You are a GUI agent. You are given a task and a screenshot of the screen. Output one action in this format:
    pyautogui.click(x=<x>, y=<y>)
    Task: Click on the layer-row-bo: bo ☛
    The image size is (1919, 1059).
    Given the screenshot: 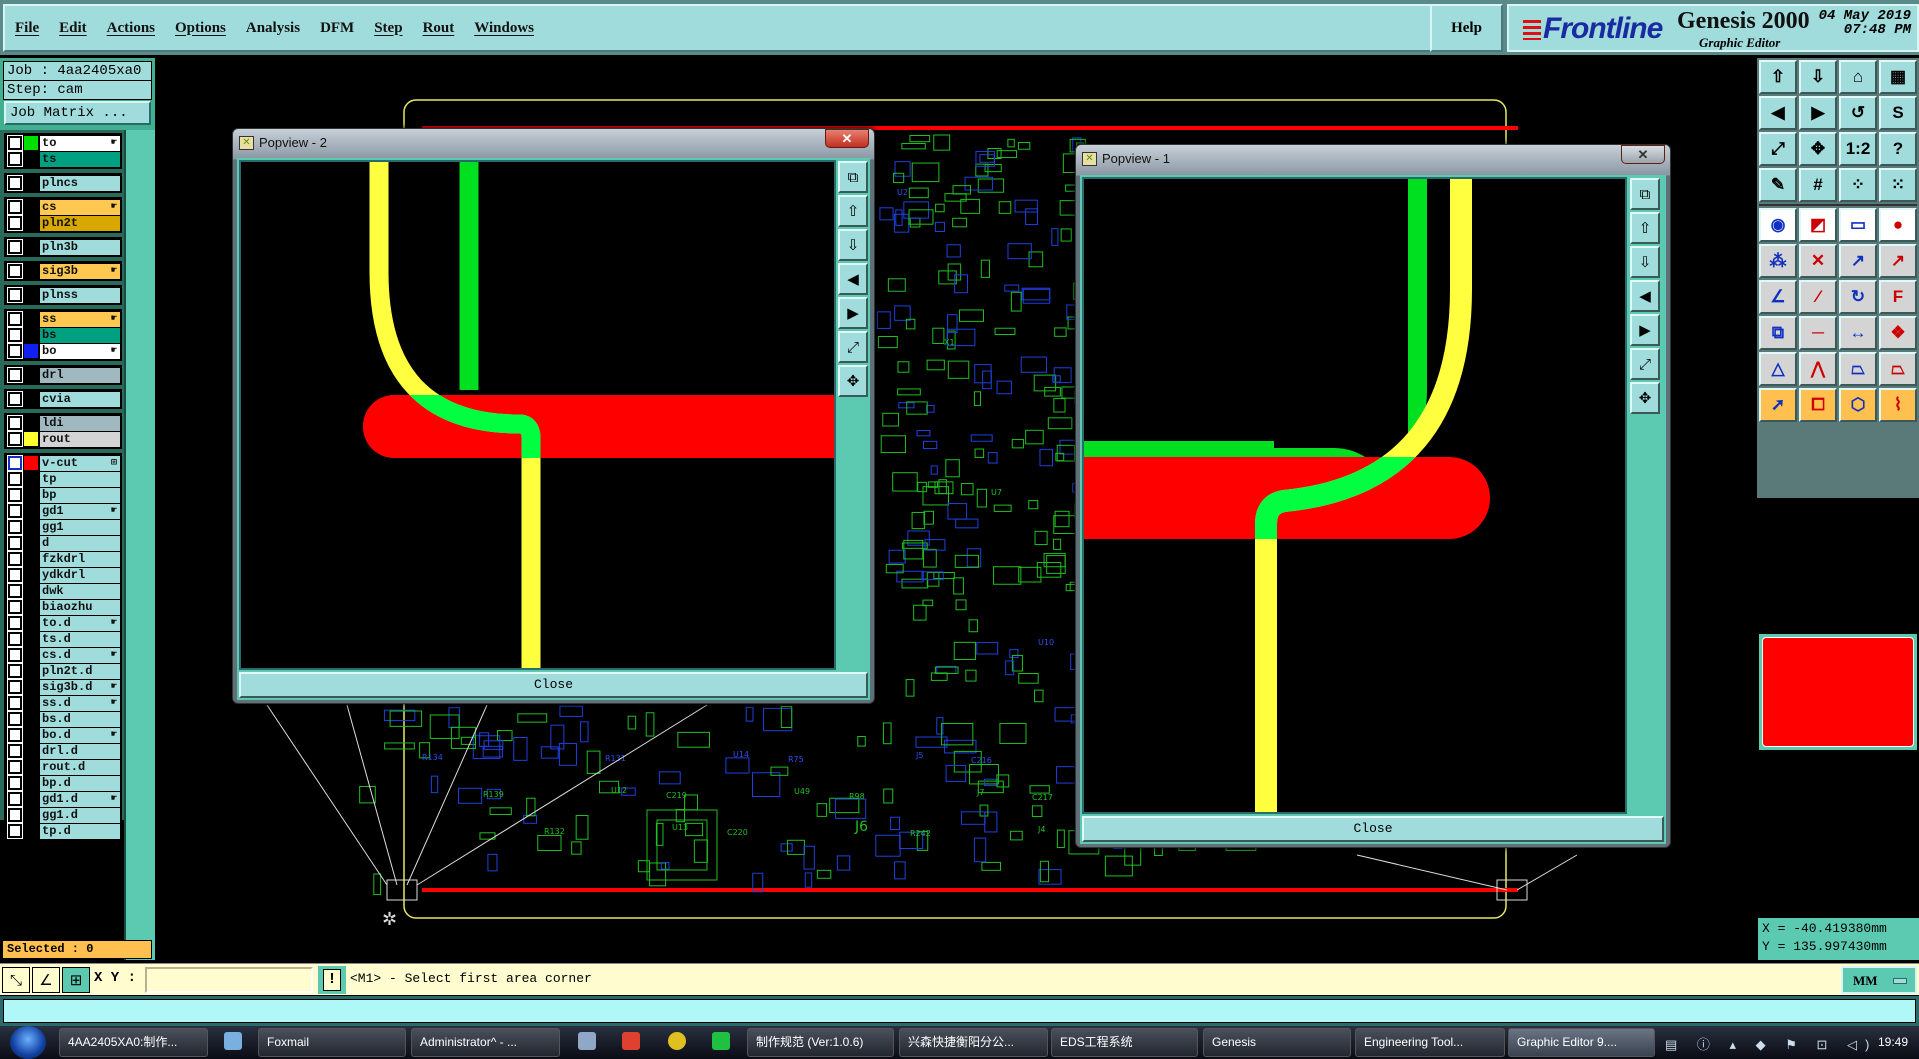 What is the action you would take?
    pyautogui.click(x=63, y=351)
    